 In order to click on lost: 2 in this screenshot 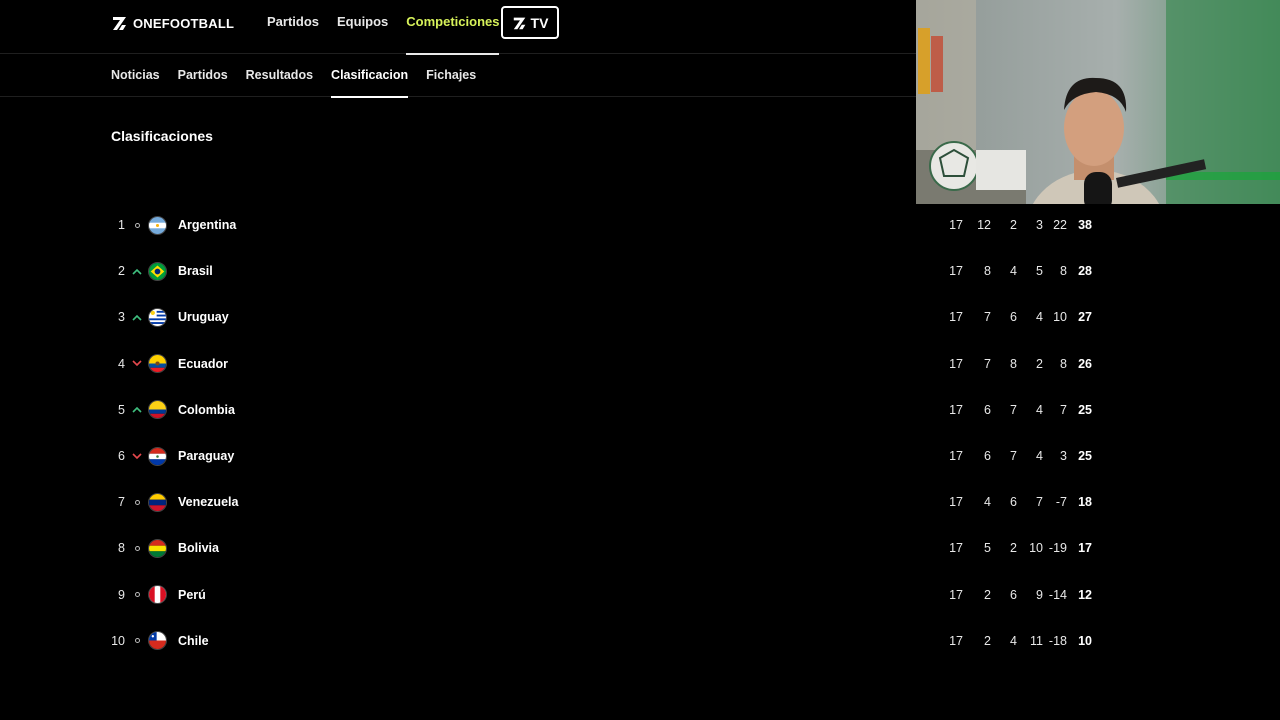, I will do `click(1039, 363)`.